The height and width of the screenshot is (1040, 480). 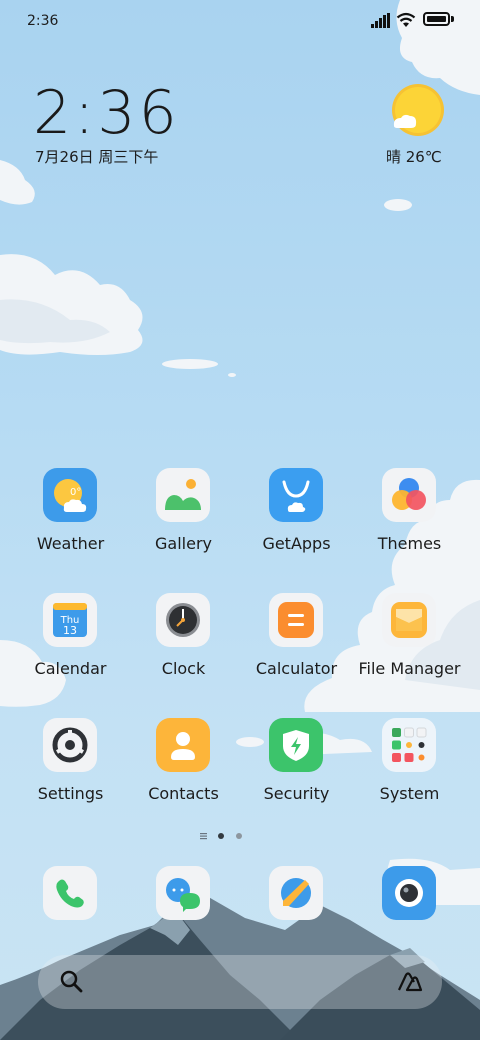 I want to click on app-calendar: Thu 13 Calendar, so click(x=70, y=648).